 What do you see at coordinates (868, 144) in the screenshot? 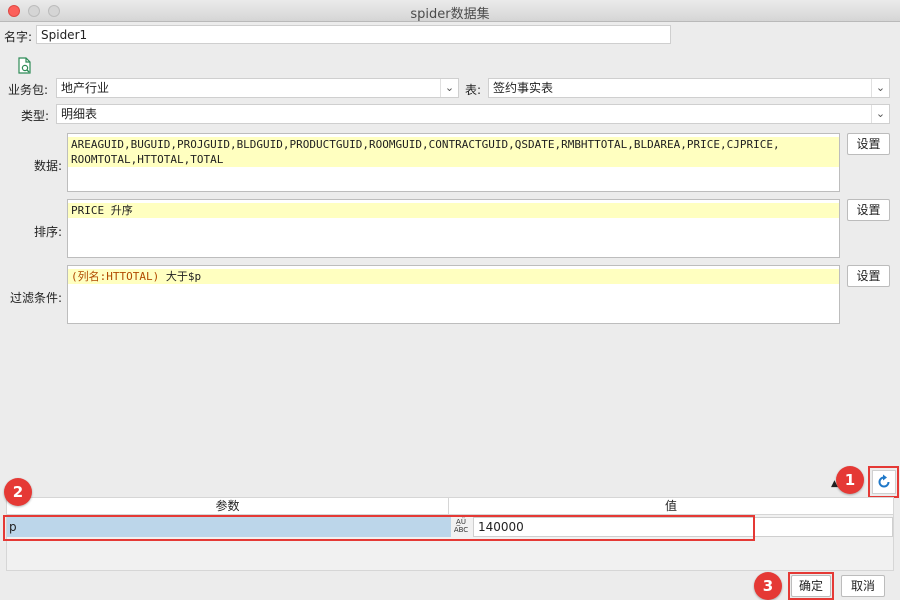
I see `data-settings-button: 设置` at bounding box center [868, 144].